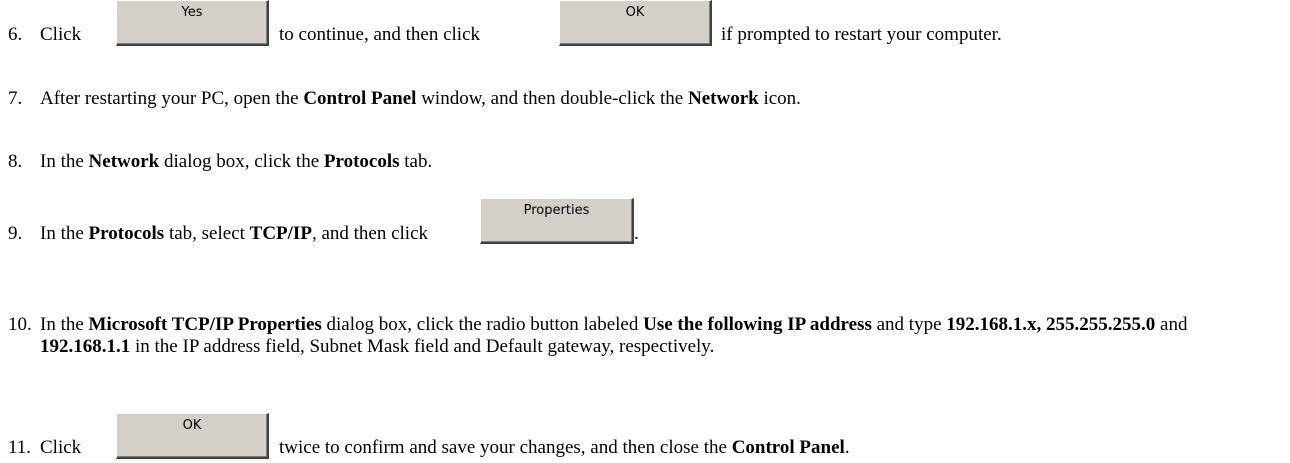  Describe the element at coordinates (20, 324) in the screenshot. I see `step-number: 10.` at that location.